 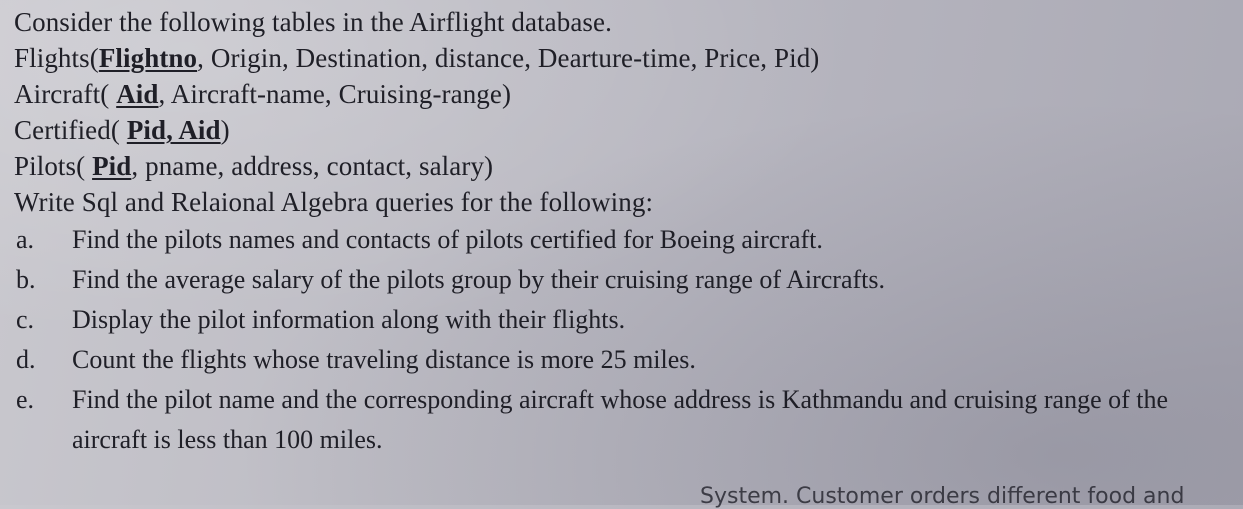 I want to click on primary-key: Pid, Aid, so click(x=173, y=130).